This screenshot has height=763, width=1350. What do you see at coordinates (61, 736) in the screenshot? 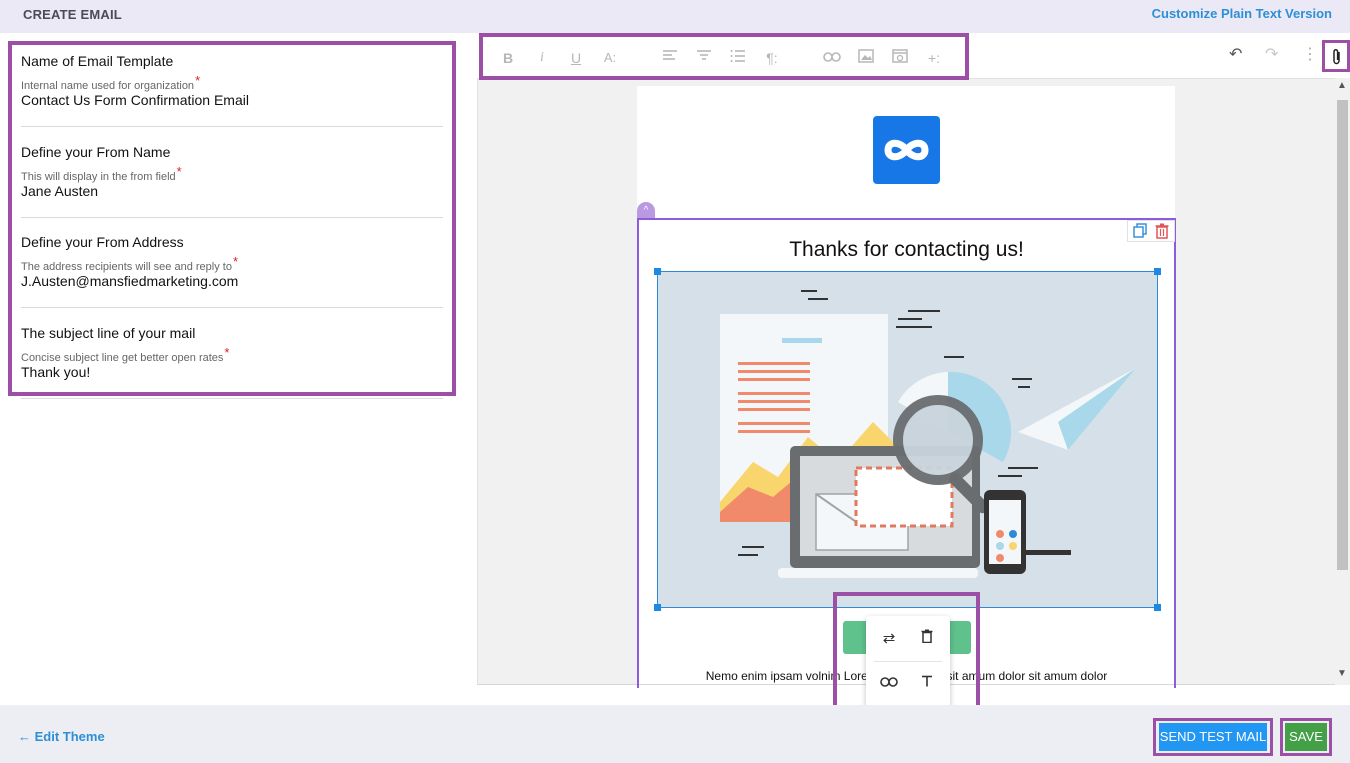
I see `edit-theme-link: ← Edit Theme` at bounding box center [61, 736].